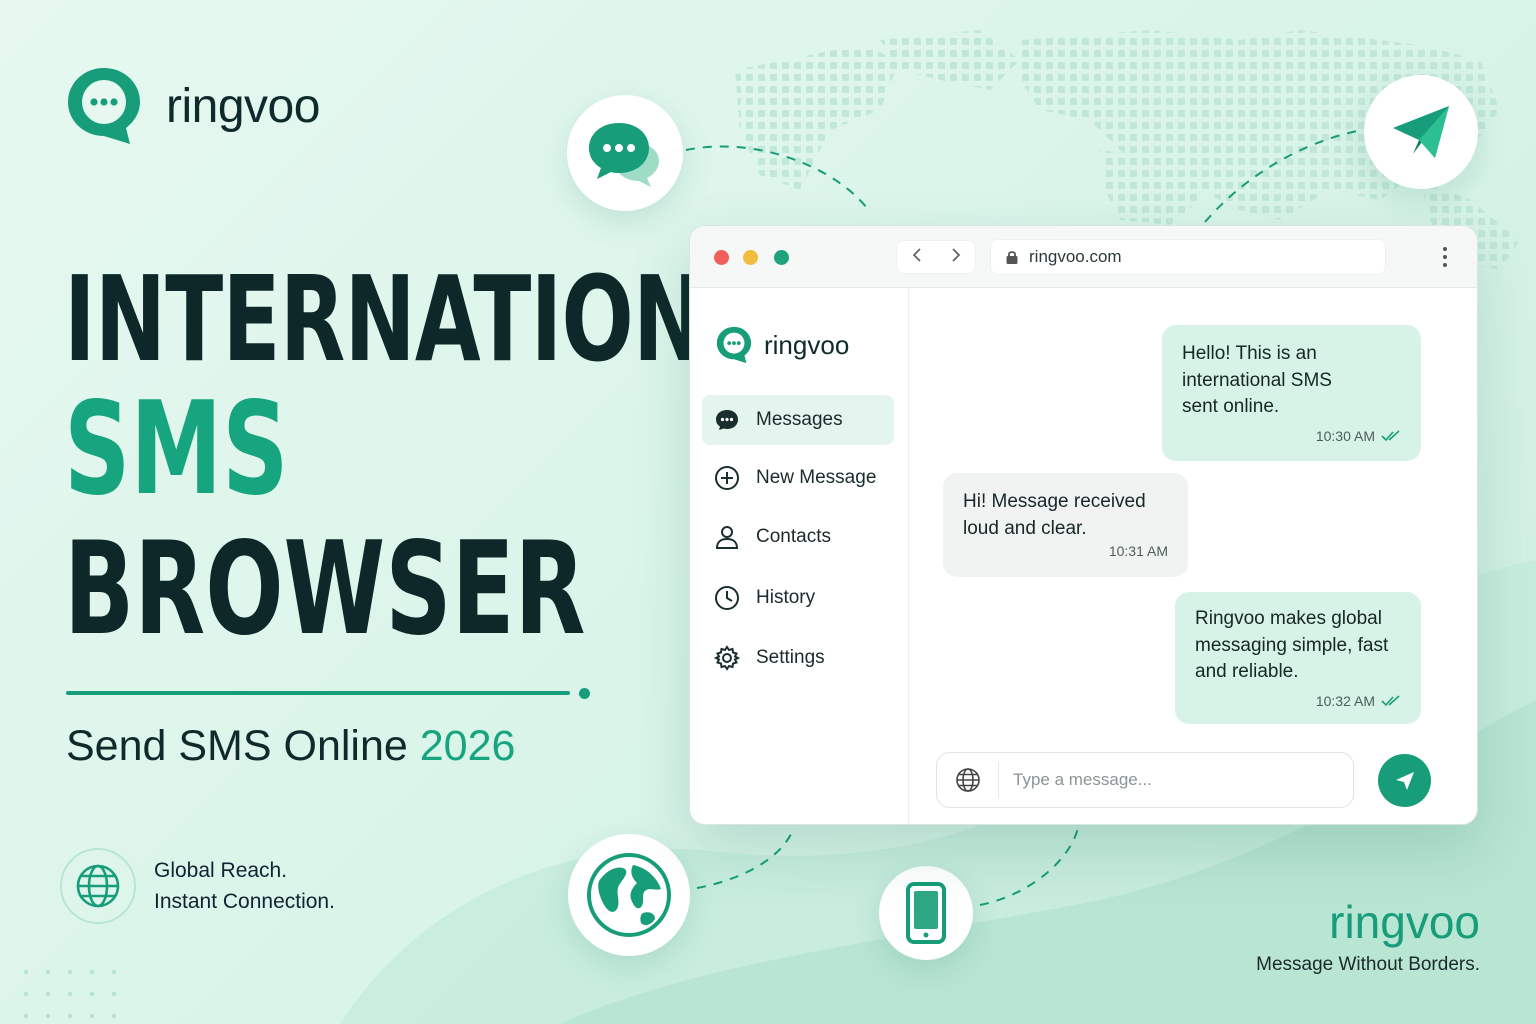  I want to click on divider-dot, so click(584, 693).